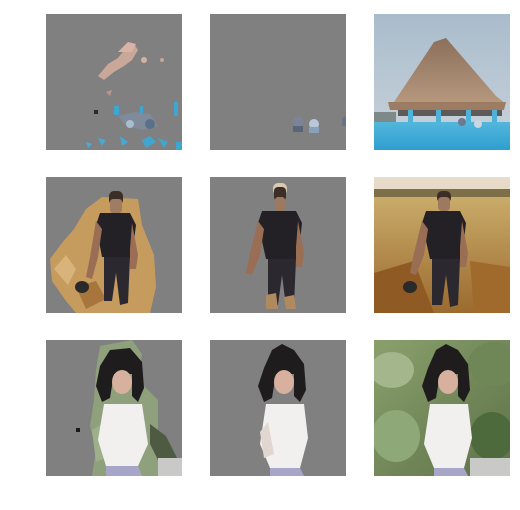 The height and width of the screenshot is (510, 520). Describe the element at coordinates (278, 408) in the screenshot. I see `row3-mask-b` at that location.